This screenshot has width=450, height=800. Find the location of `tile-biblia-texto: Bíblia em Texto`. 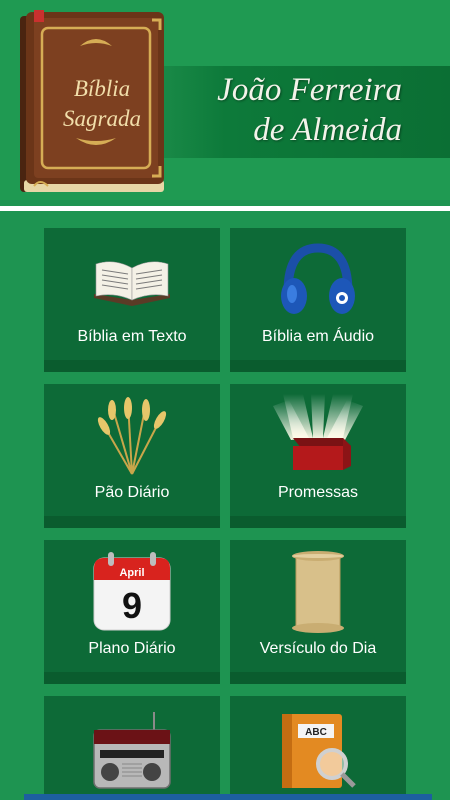

tile-biblia-texto: Bíblia em Texto is located at coordinates (132, 300).